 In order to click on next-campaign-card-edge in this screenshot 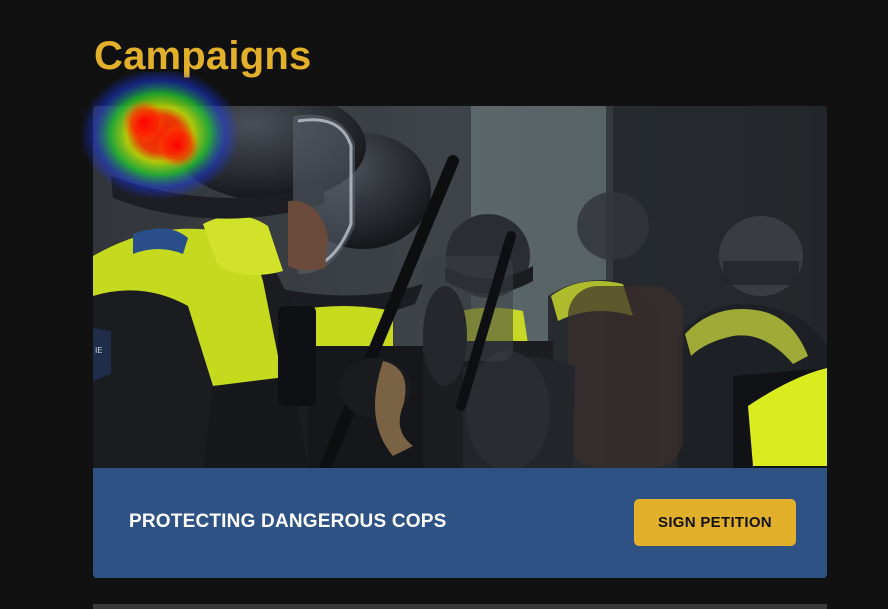, I will do `click(460, 606)`.